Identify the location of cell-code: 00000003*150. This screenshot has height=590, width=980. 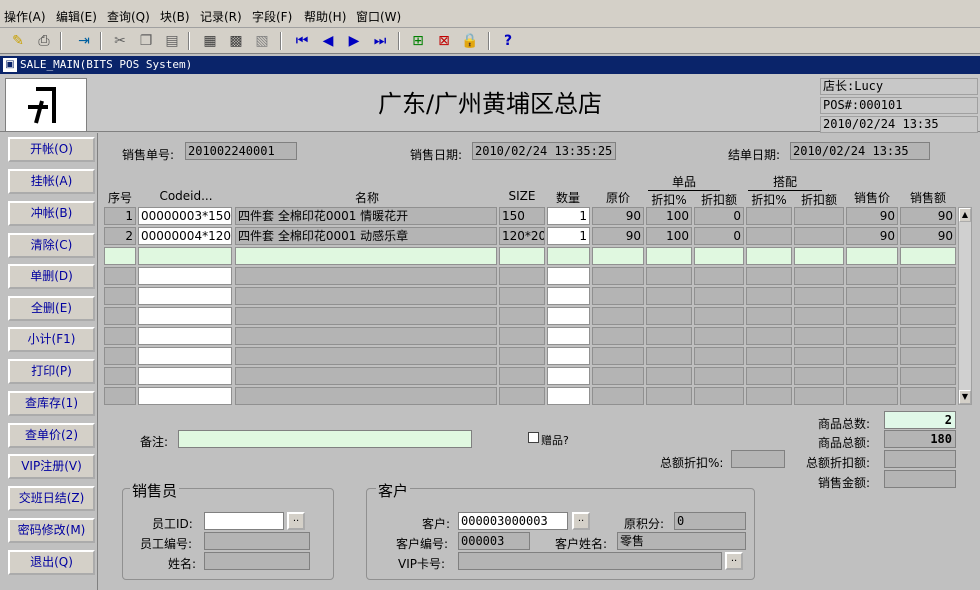
(185, 216).